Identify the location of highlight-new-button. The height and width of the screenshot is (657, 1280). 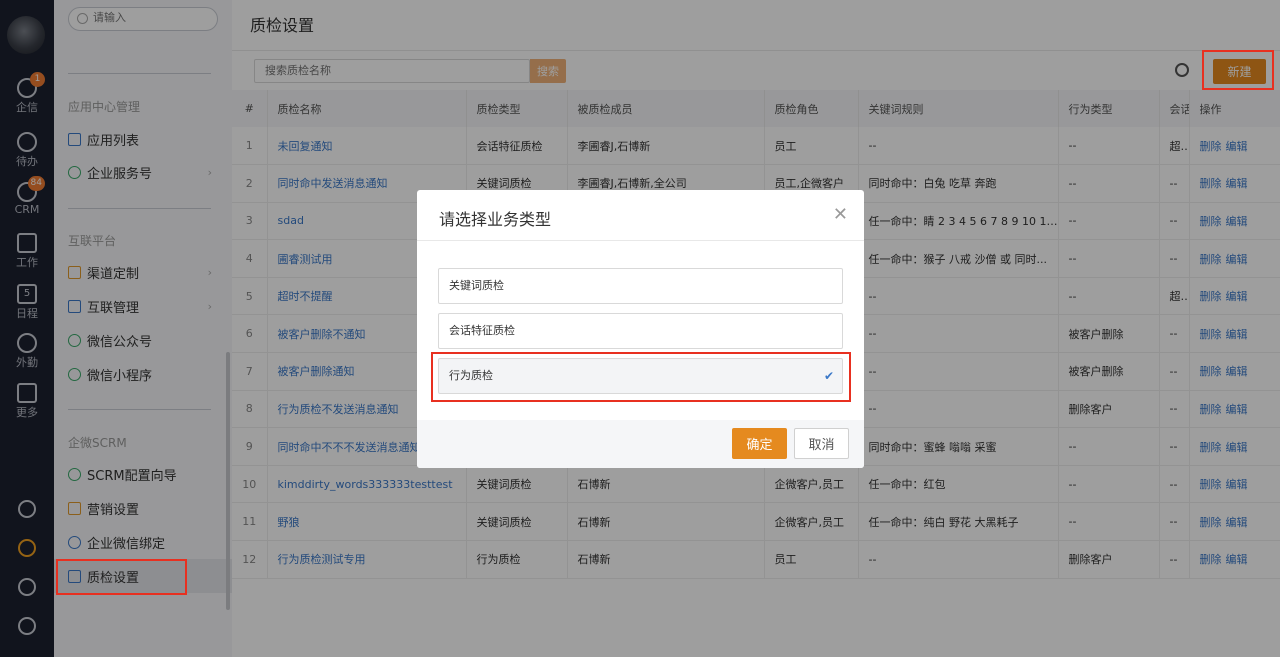
(1238, 70).